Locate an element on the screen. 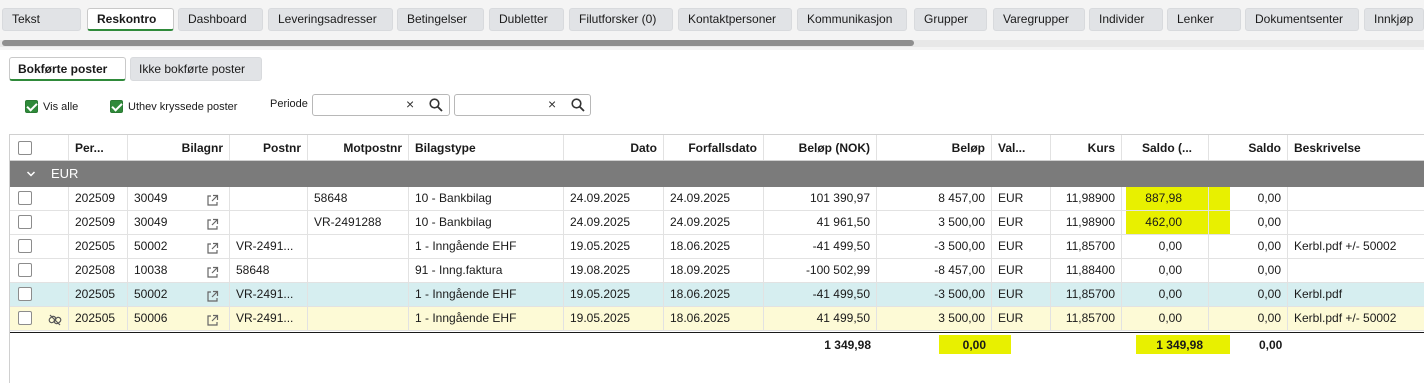 The height and width of the screenshot is (383, 1424). cell-motpostnr: VR-2491288 is located at coordinates (358, 222).